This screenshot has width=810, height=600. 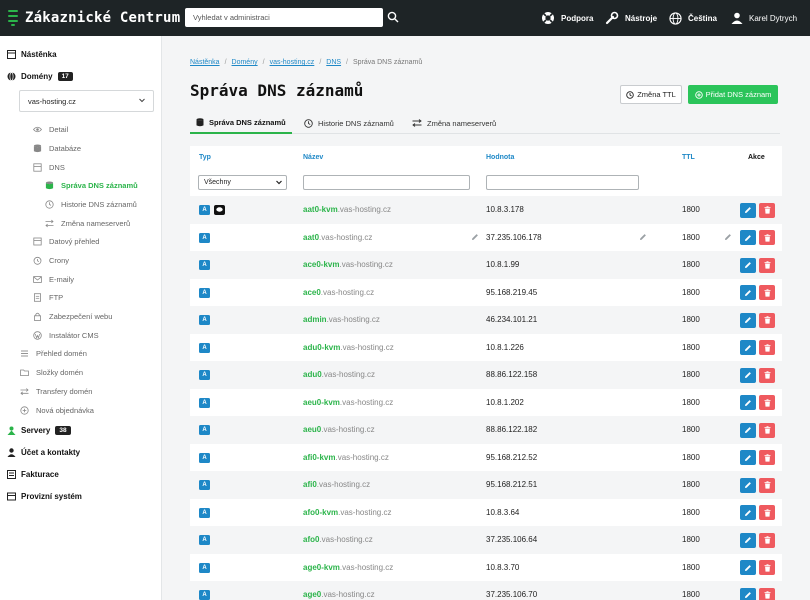 What do you see at coordinates (348, 402) in the screenshot?
I see `record-name: aeu0-kvm.vas-hosting.cz` at bounding box center [348, 402].